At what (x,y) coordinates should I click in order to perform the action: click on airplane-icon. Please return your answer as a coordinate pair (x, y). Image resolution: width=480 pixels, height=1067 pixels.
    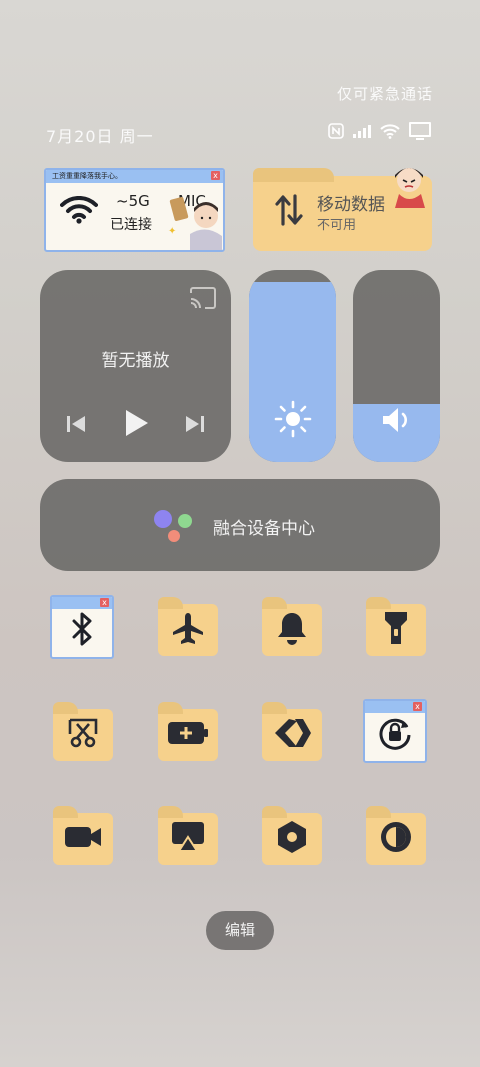
    Looking at the image, I should click on (188, 630).